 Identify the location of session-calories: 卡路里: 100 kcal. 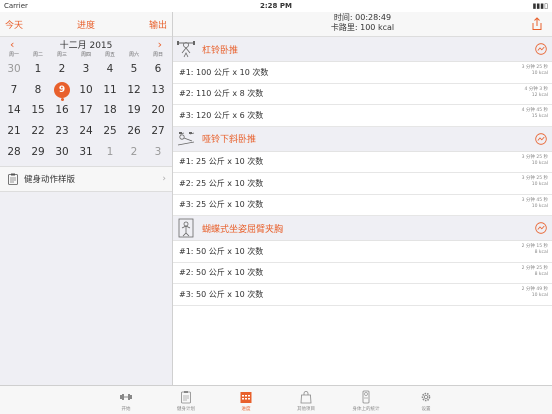
(362, 27).